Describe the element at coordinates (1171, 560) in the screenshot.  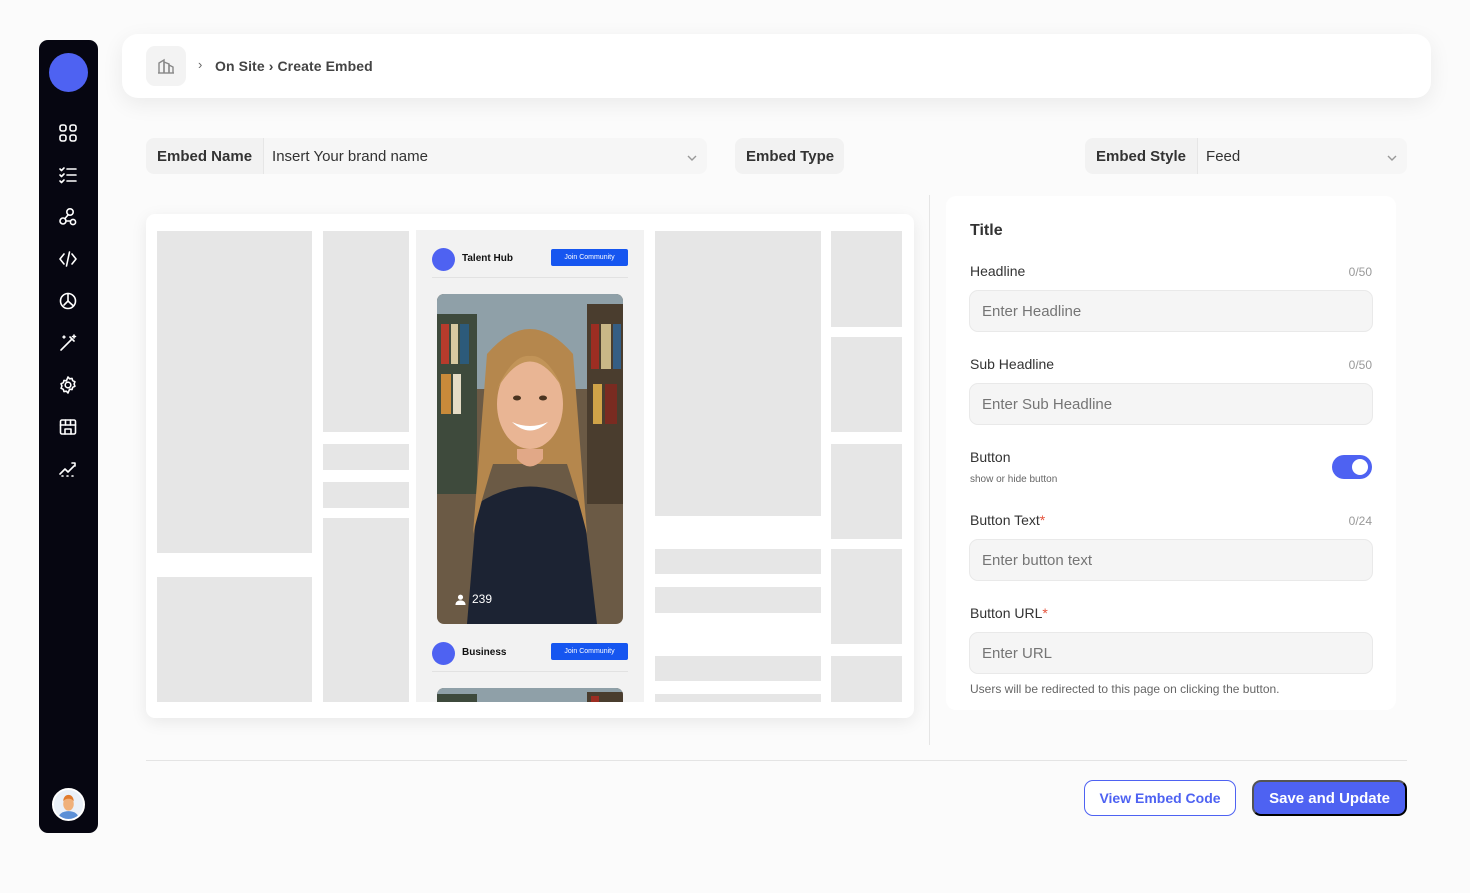
I see `button-text-input` at that location.